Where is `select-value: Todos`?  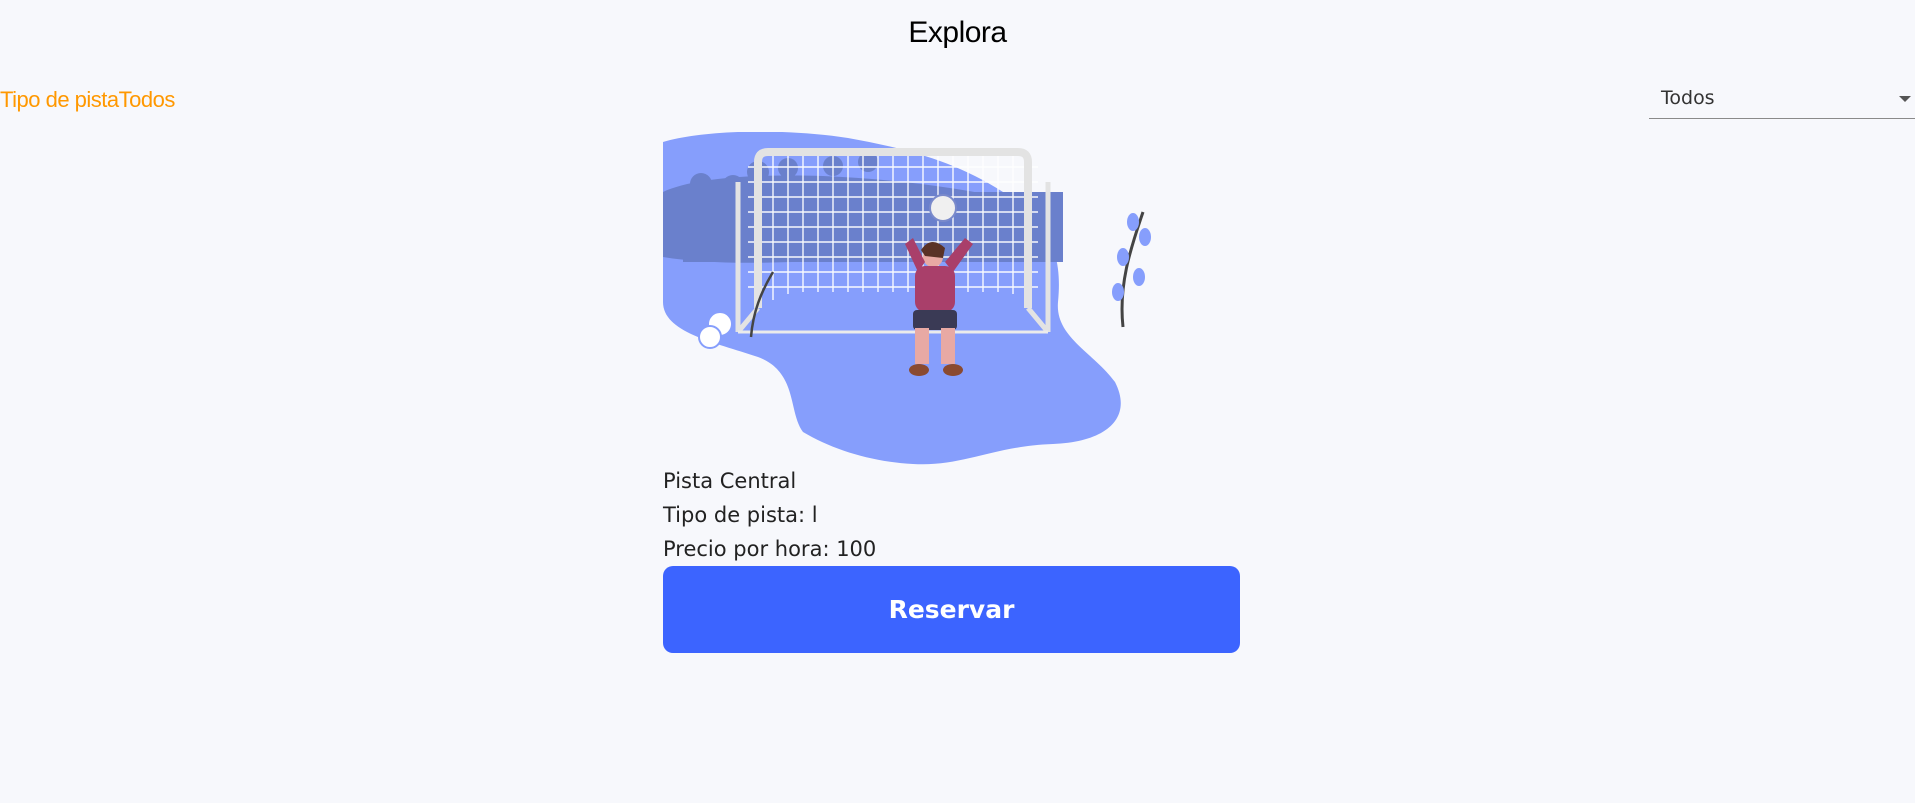 select-value: Todos is located at coordinates (1688, 98).